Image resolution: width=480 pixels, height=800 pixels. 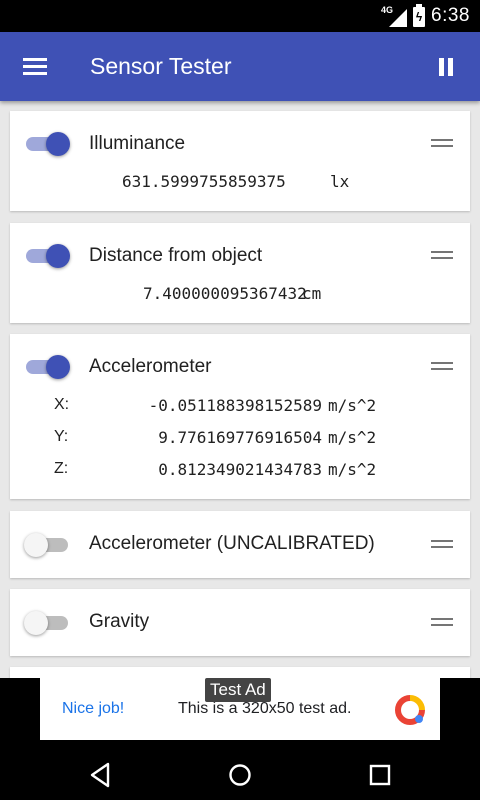 What do you see at coordinates (47, 256) in the screenshot?
I see `sensor-toggle-distance` at bounding box center [47, 256].